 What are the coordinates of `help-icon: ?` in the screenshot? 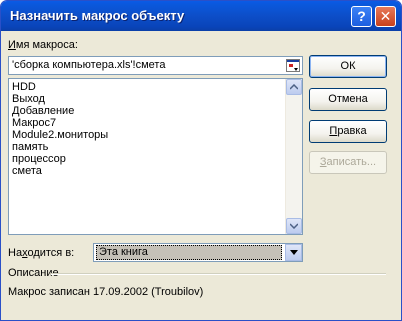 It's located at (361, 16).